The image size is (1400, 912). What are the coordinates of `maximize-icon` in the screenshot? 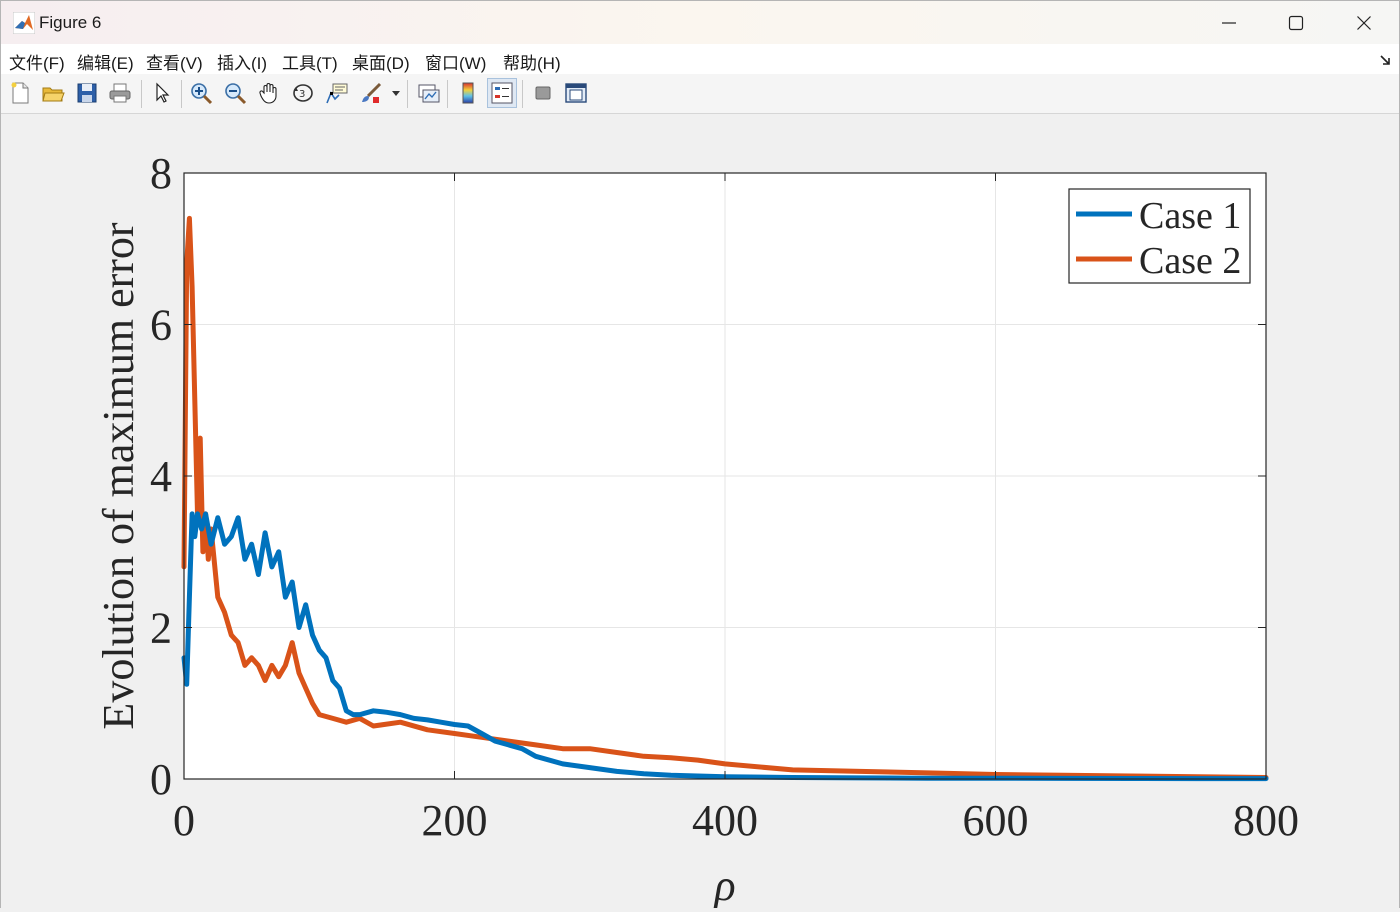 It's located at (1296, 22).